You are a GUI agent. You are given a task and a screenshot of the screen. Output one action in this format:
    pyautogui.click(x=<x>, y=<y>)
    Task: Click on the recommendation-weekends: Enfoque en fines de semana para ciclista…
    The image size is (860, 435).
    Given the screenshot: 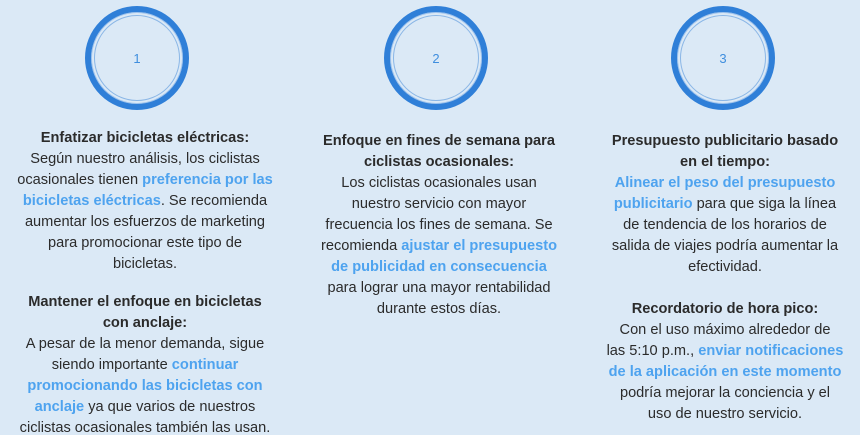 What is the action you would take?
    pyautogui.click(x=439, y=225)
    